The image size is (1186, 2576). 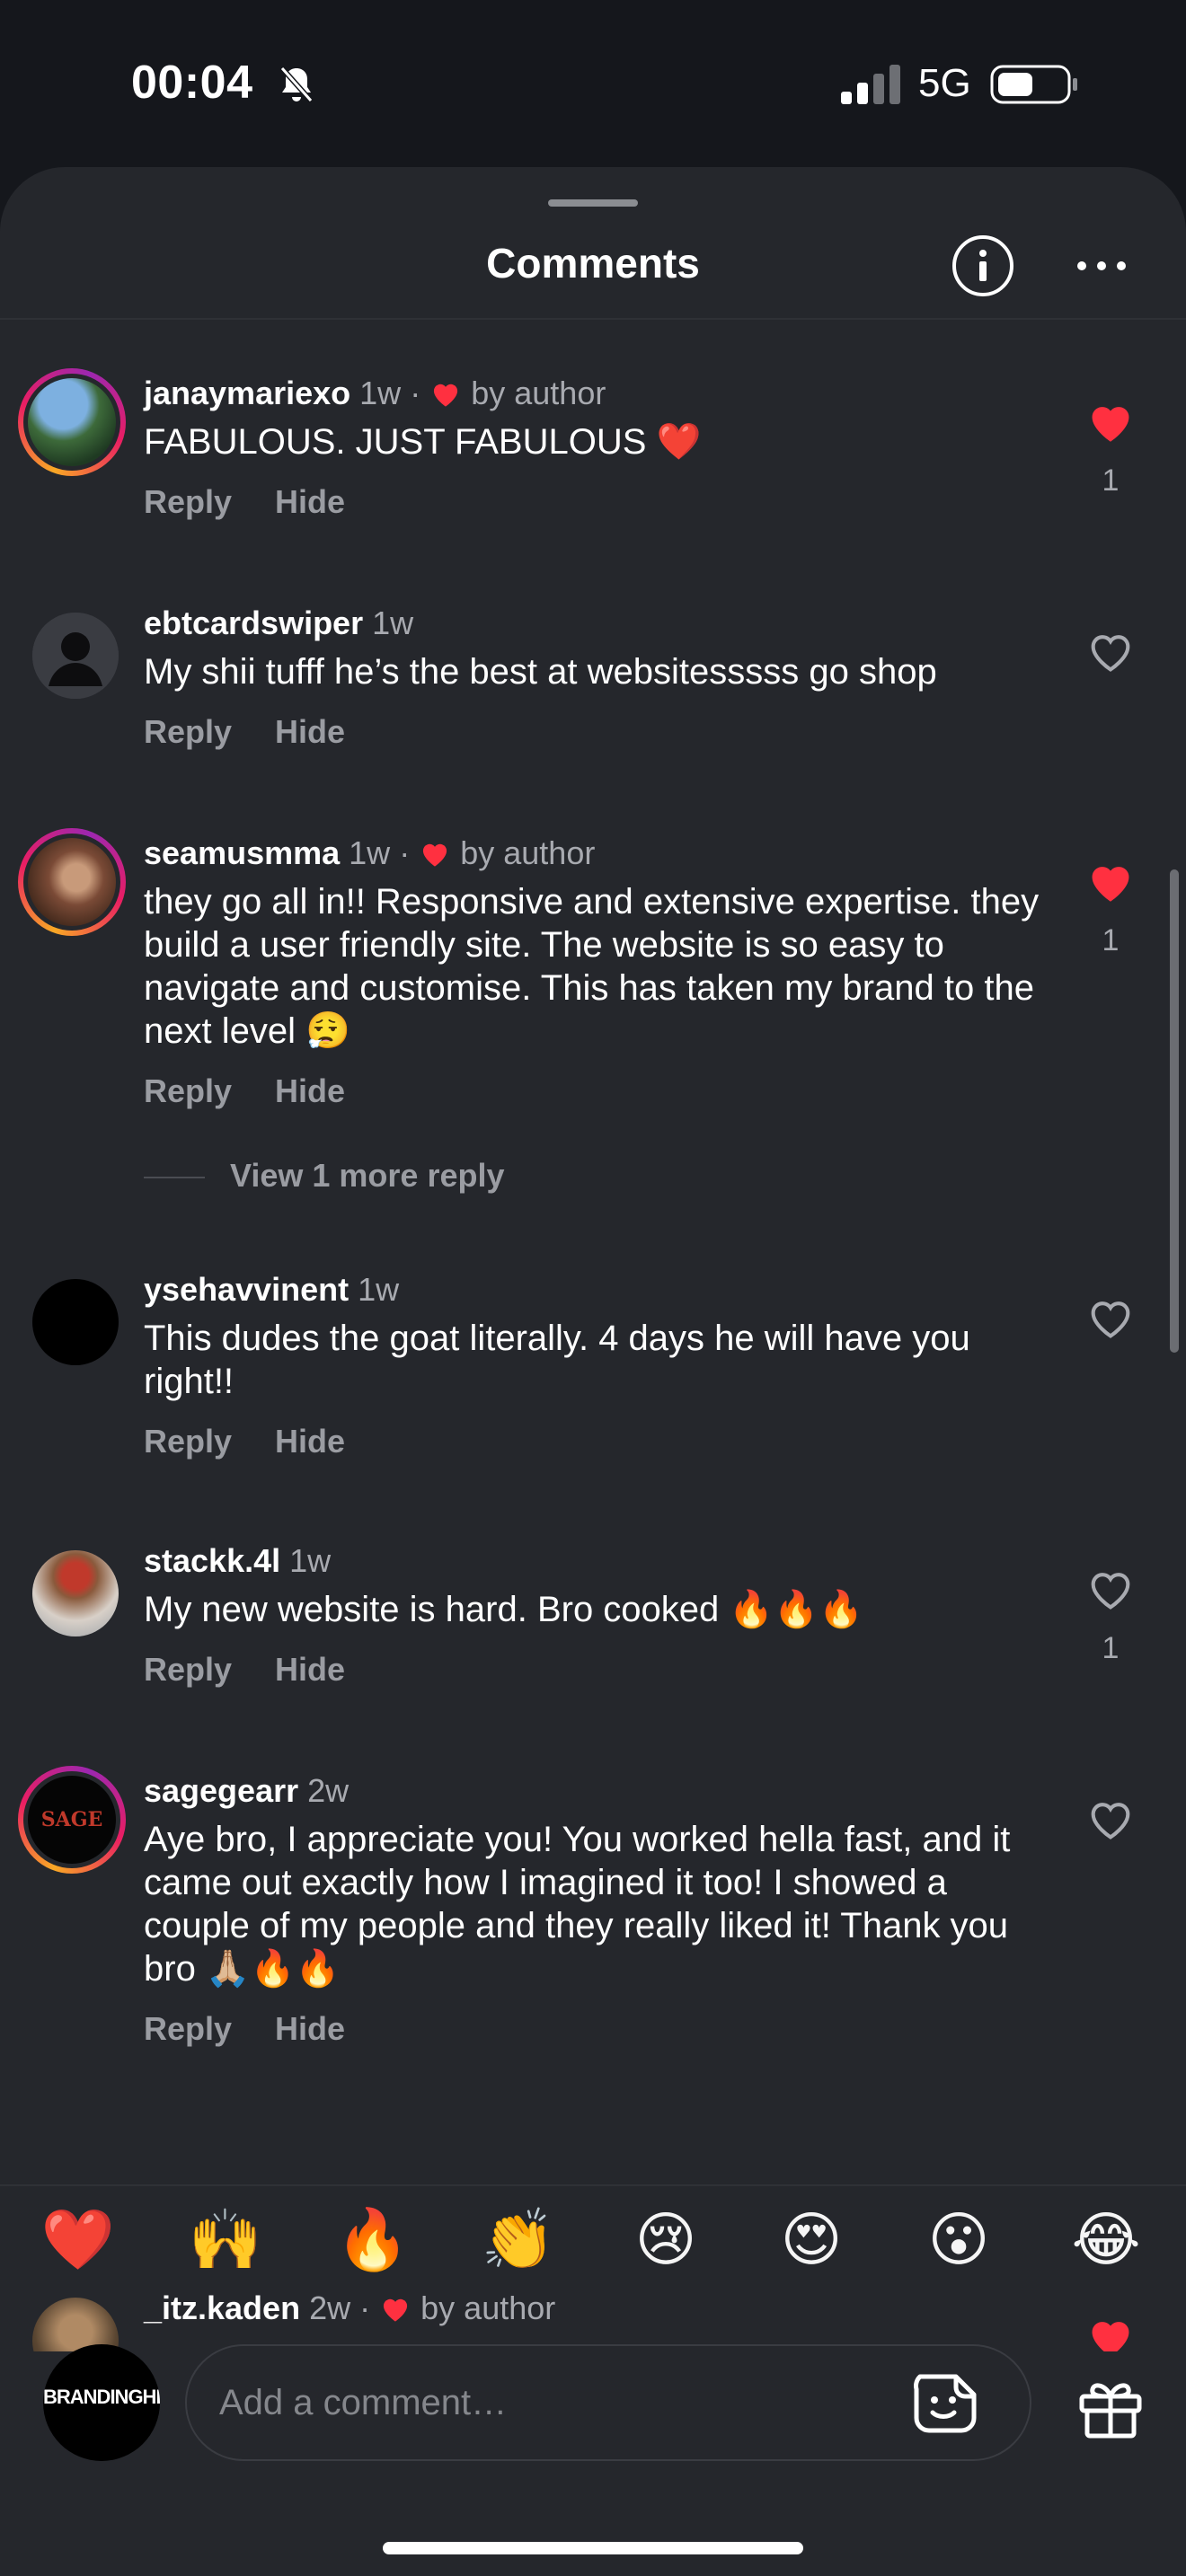 I want to click on comment-username: janaymariexo, so click(x=247, y=393).